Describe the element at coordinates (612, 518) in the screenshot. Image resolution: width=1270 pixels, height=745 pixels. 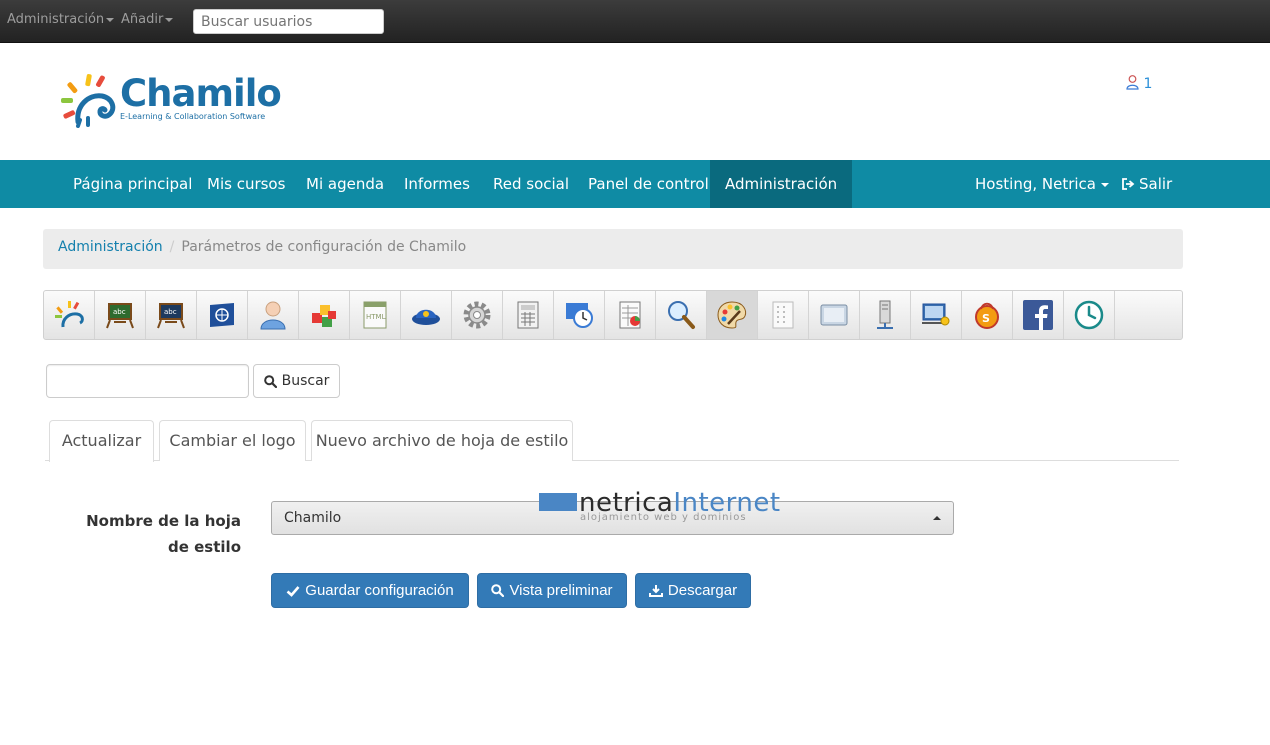
I see `stylesheet-select: Chamilo` at that location.